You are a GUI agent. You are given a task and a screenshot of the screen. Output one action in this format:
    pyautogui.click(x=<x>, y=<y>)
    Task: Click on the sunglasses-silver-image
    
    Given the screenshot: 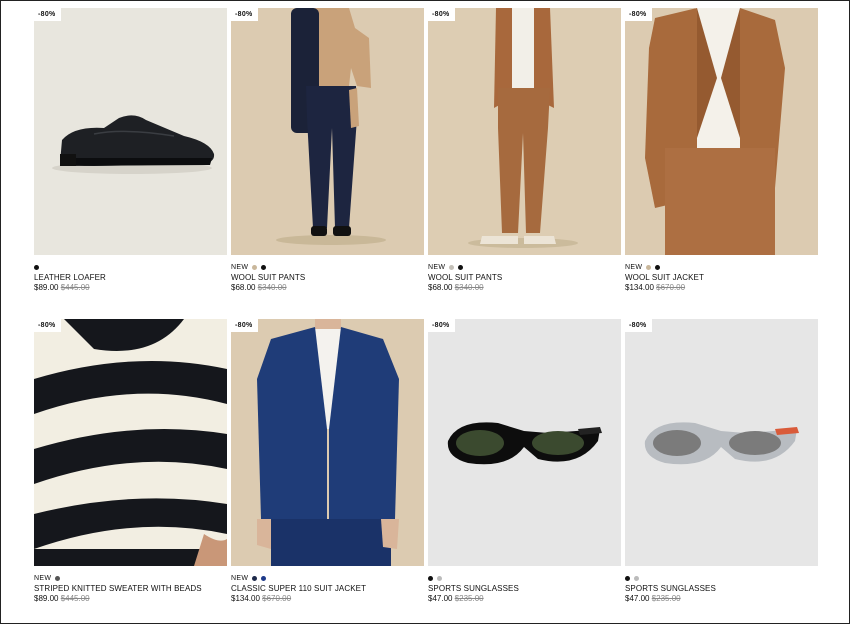 What is the action you would take?
    pyautogui.click(x=721, y=443)
    